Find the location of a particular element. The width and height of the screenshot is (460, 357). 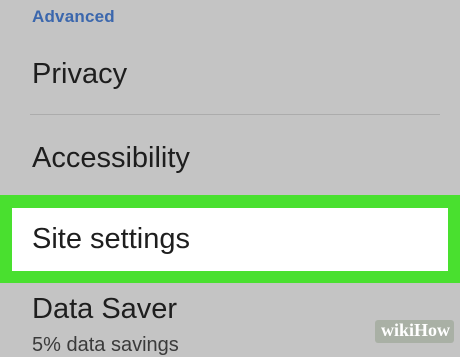

settings-item-label: Privacy is located at coordinates (80, 74).